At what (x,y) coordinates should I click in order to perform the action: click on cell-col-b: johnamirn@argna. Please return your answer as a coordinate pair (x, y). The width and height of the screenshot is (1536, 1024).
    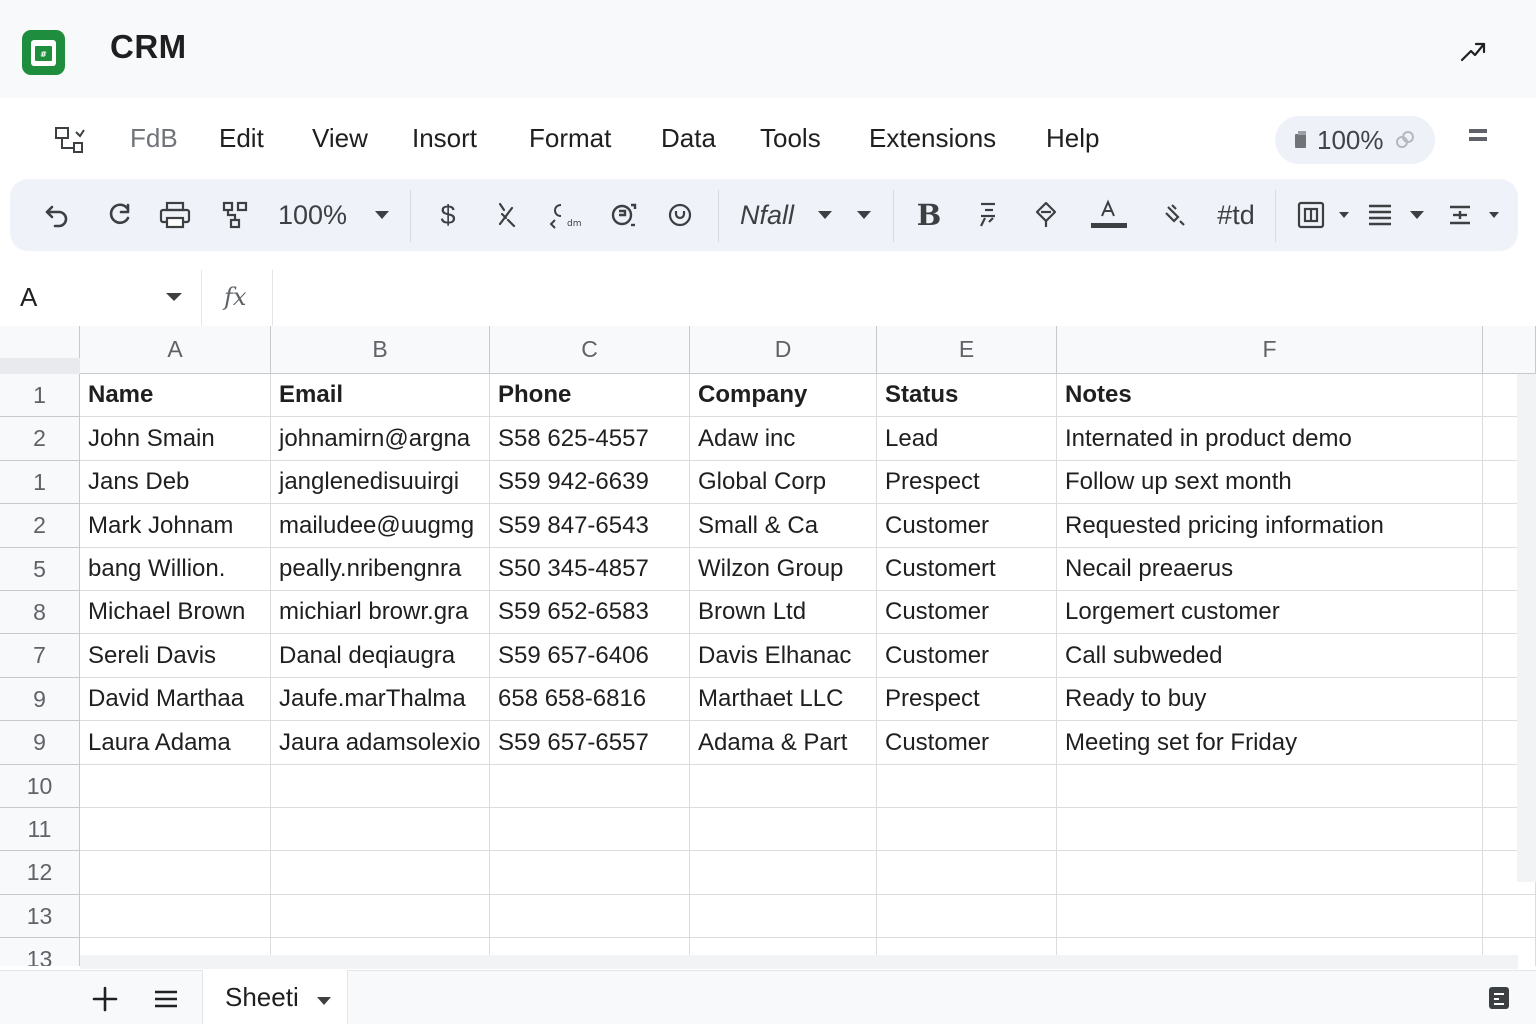
    Looking at the image, I should click on (380, 439).